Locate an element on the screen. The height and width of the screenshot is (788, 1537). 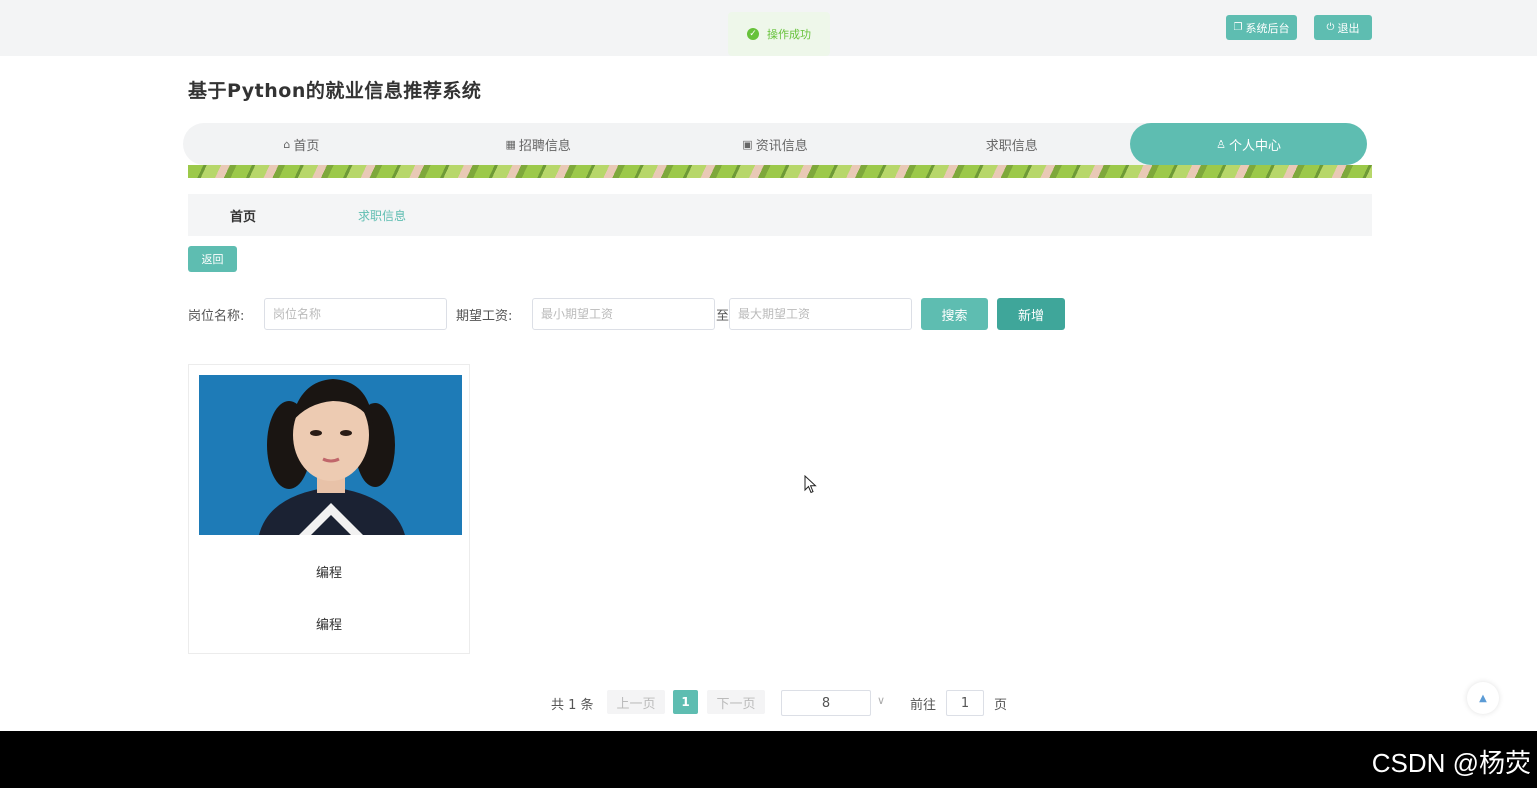
add-button: 新增 is located at coordinates (1031, 314).